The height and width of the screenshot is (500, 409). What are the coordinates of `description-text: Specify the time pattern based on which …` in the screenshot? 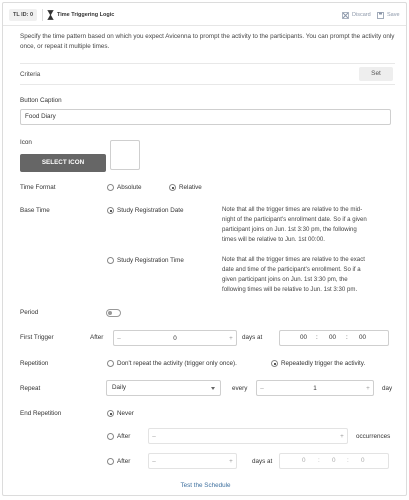 It's located at (207, 41).